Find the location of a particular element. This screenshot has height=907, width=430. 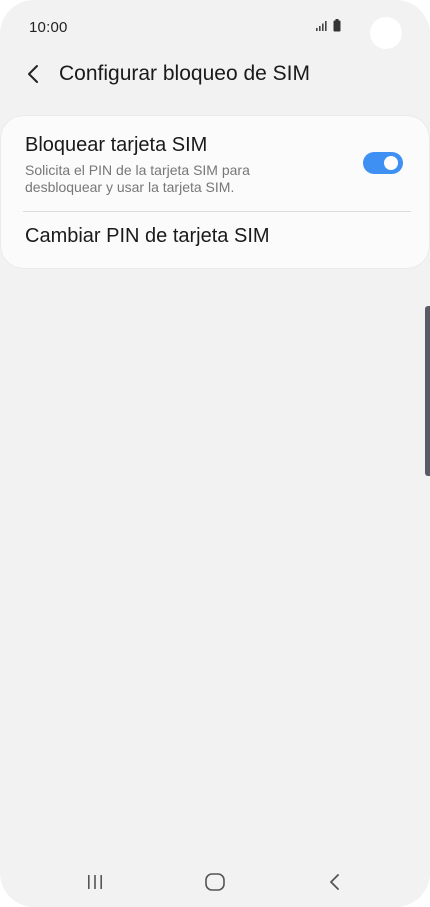

home-icon is located at coordinates (215, 882).